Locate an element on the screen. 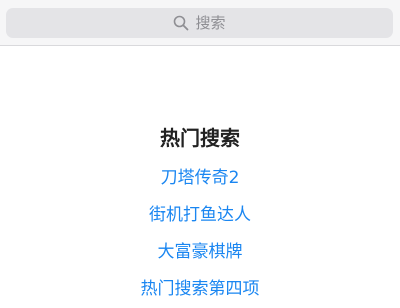 The width and height of the screenshot is (400, 308). hot-search-item: 大富豪棋牌 is located at coordinates (200, 252).